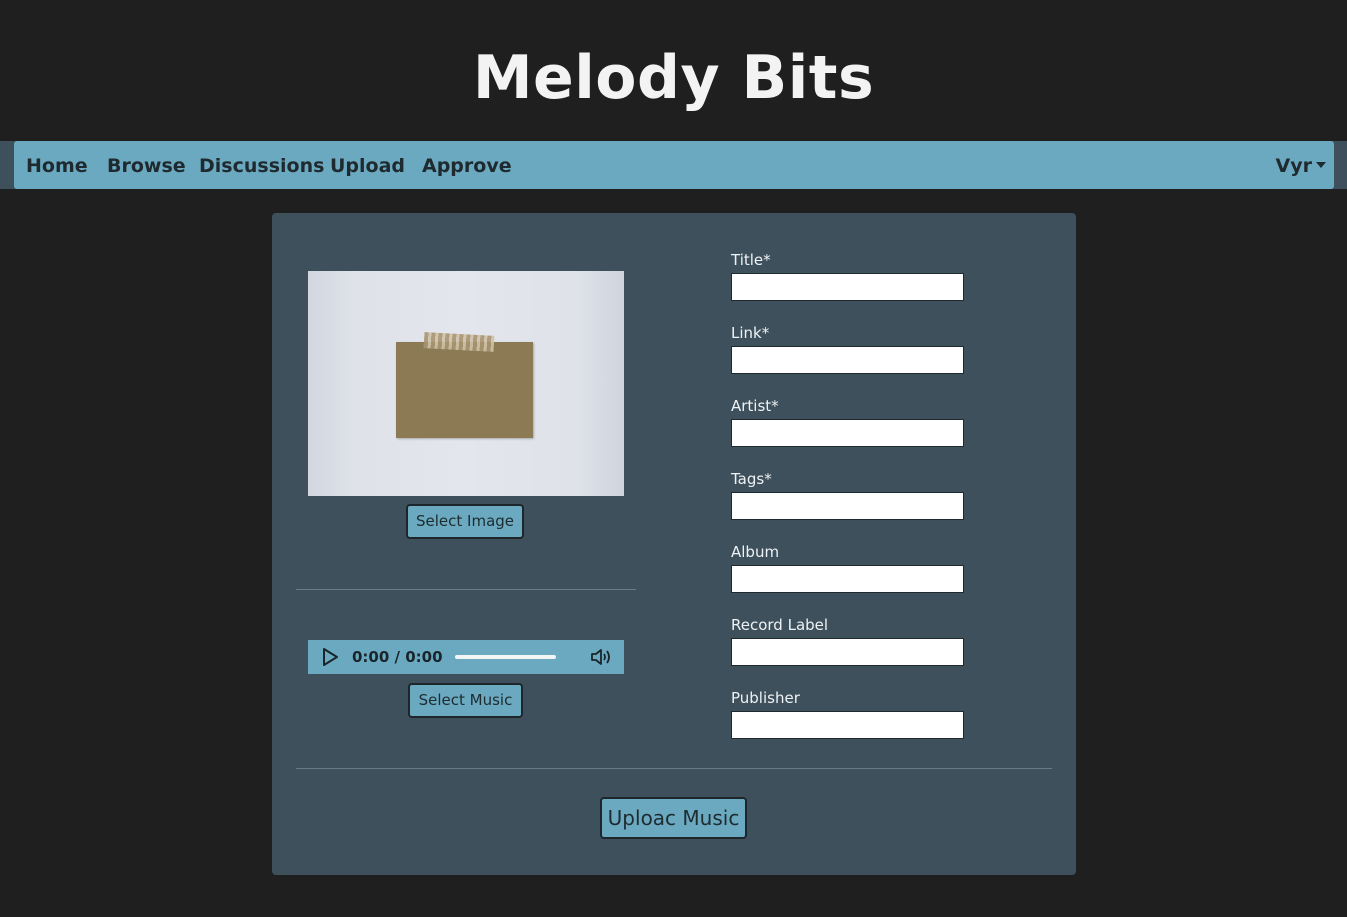 The height and width of the screenshot is (917, 1347). I want to click on tags-label: Tags*, so click(751, 479).